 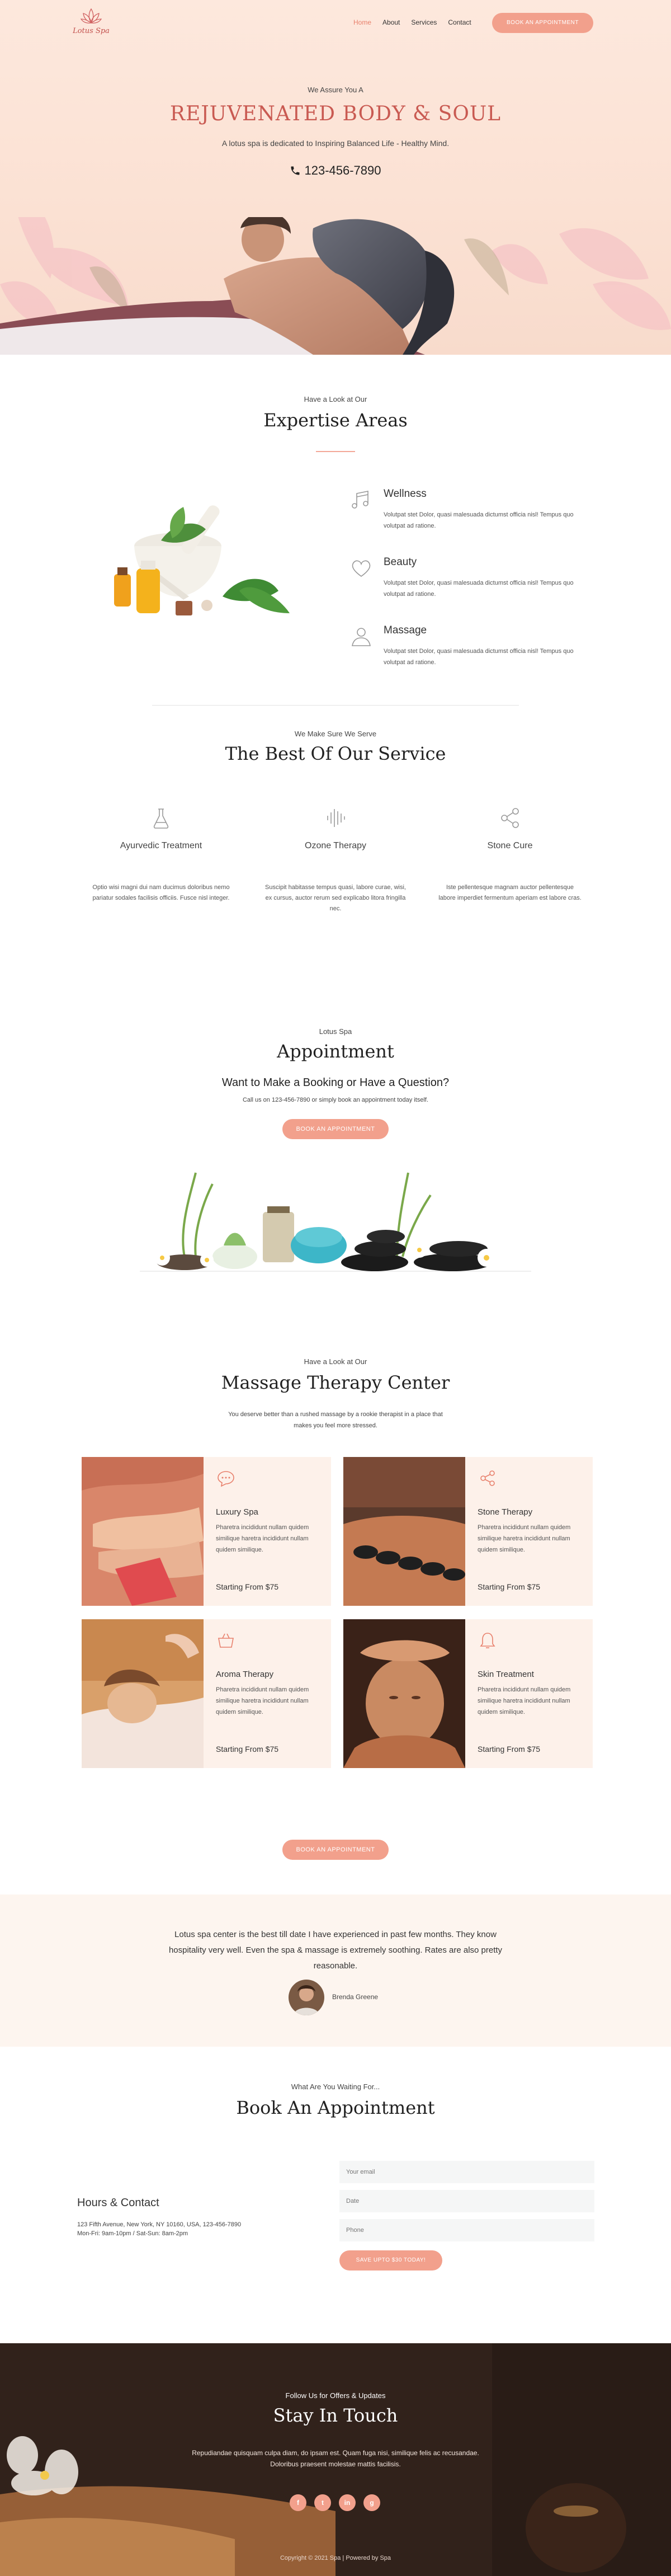 I want to click on social-links: f t in g, so click(x=335, y=2502).